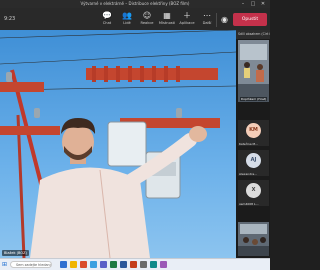  Describe the element at coordinates (147, 23) in the screenshot. I see `reactions-label: Reakce` at that location.